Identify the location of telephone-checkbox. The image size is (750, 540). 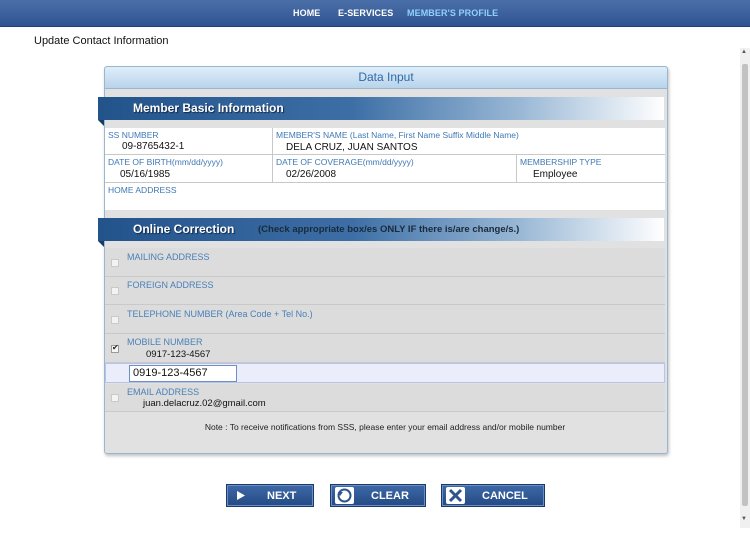
(115, 320).